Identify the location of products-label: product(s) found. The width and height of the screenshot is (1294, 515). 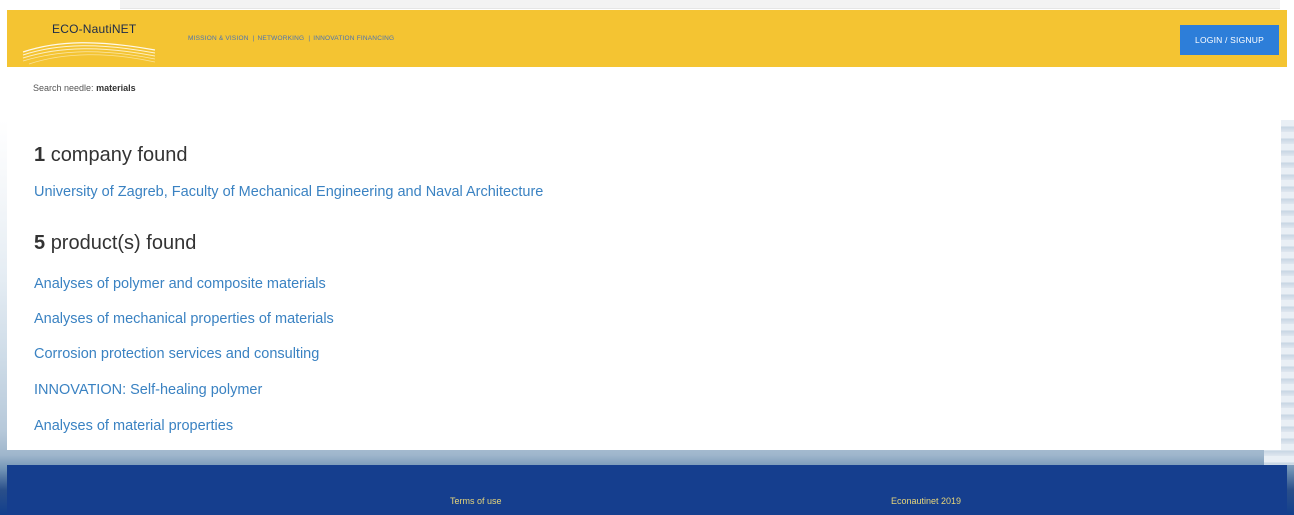
(123, 243).